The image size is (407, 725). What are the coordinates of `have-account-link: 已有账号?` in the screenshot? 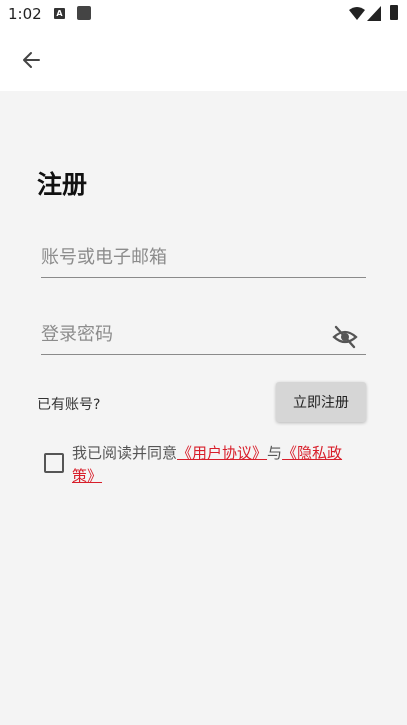 It's located at (68, 404).